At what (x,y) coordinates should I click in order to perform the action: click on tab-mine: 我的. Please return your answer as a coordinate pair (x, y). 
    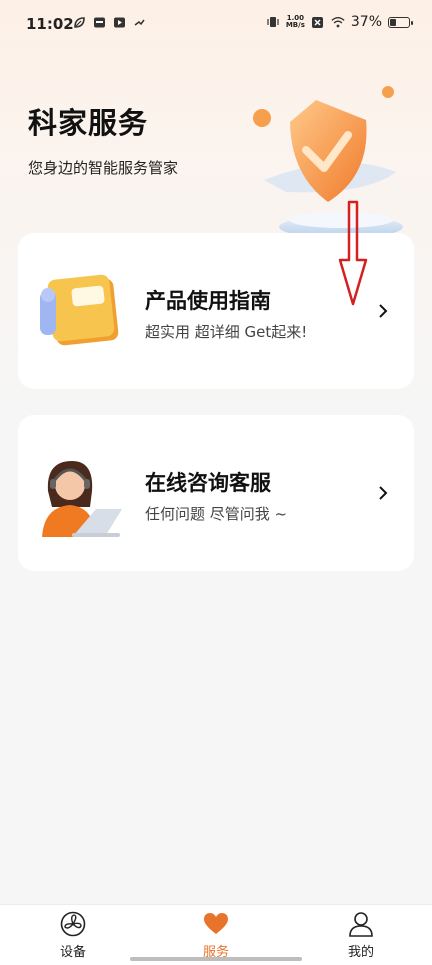
    Looking at the image, I should click on (361, 936).